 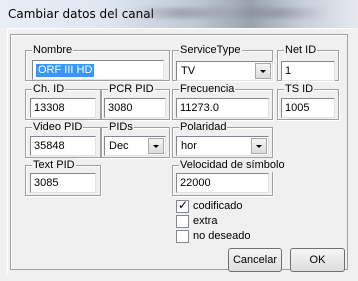 What do you see at coordinates (119, 146) in the screenshot?
I see `pids-value: Dec` at bounding box center [119, 146].